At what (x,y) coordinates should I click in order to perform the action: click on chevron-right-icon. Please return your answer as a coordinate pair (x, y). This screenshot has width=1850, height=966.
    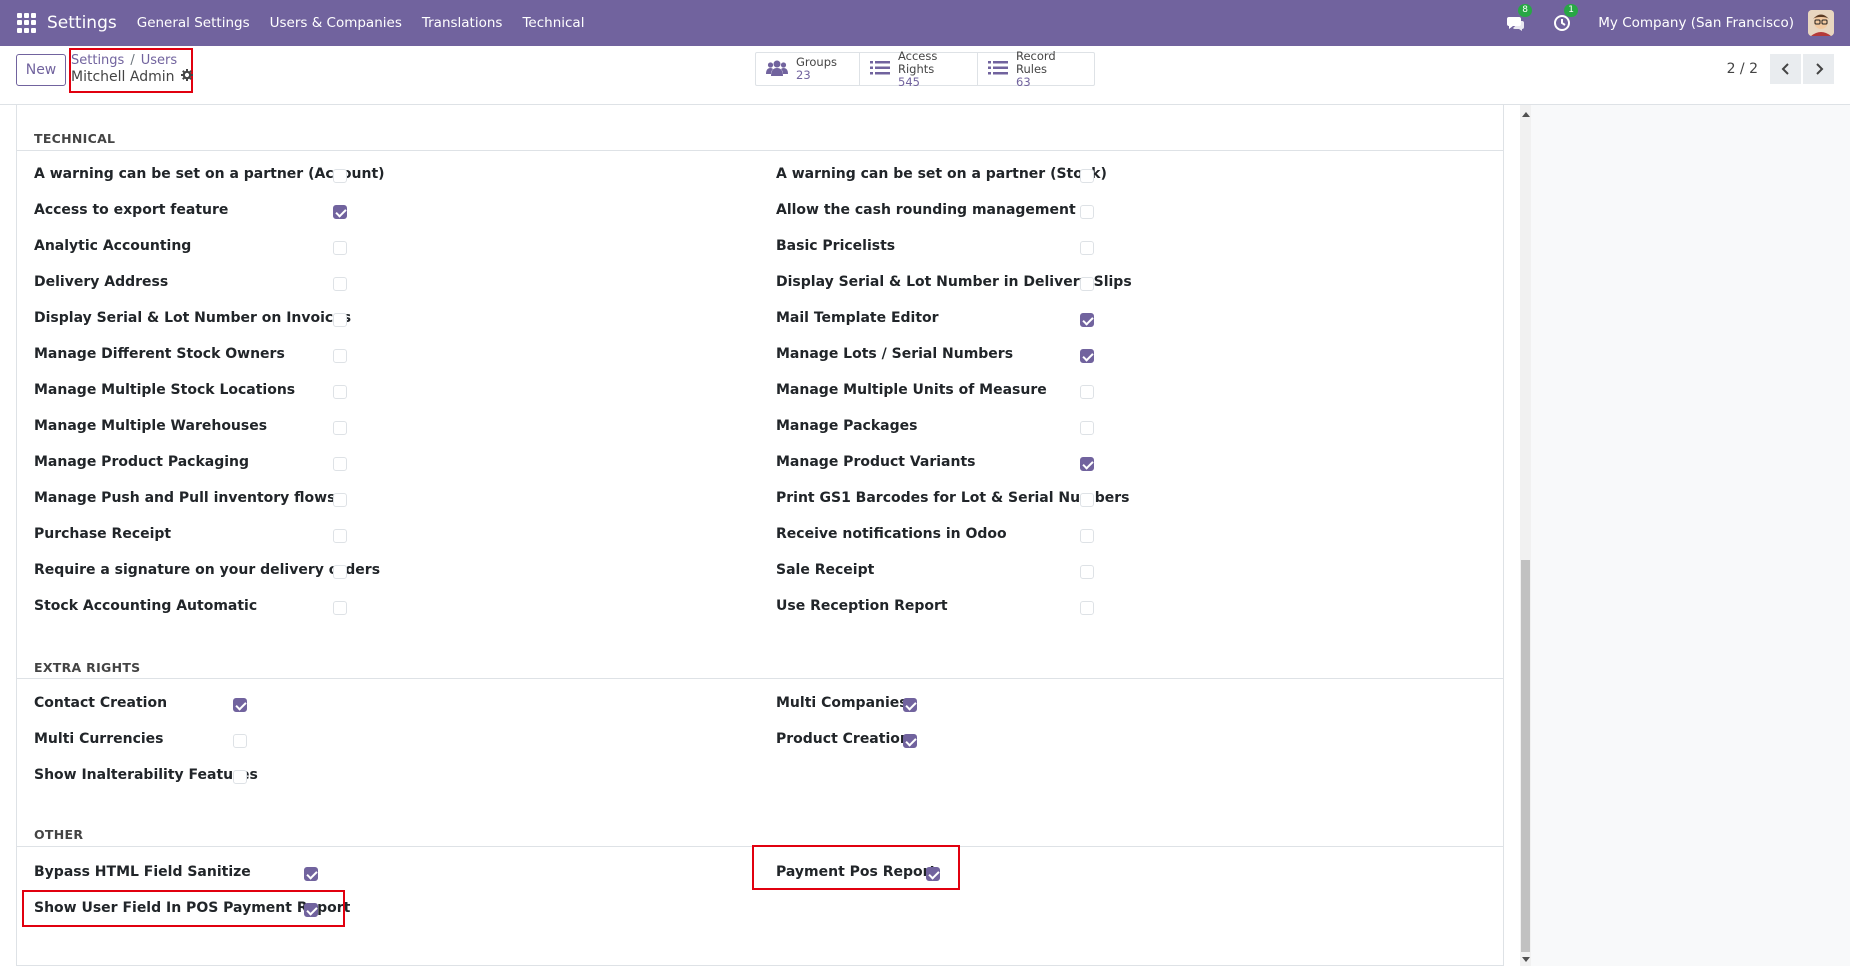
    Looking at the image, I should click on (1819, 69).